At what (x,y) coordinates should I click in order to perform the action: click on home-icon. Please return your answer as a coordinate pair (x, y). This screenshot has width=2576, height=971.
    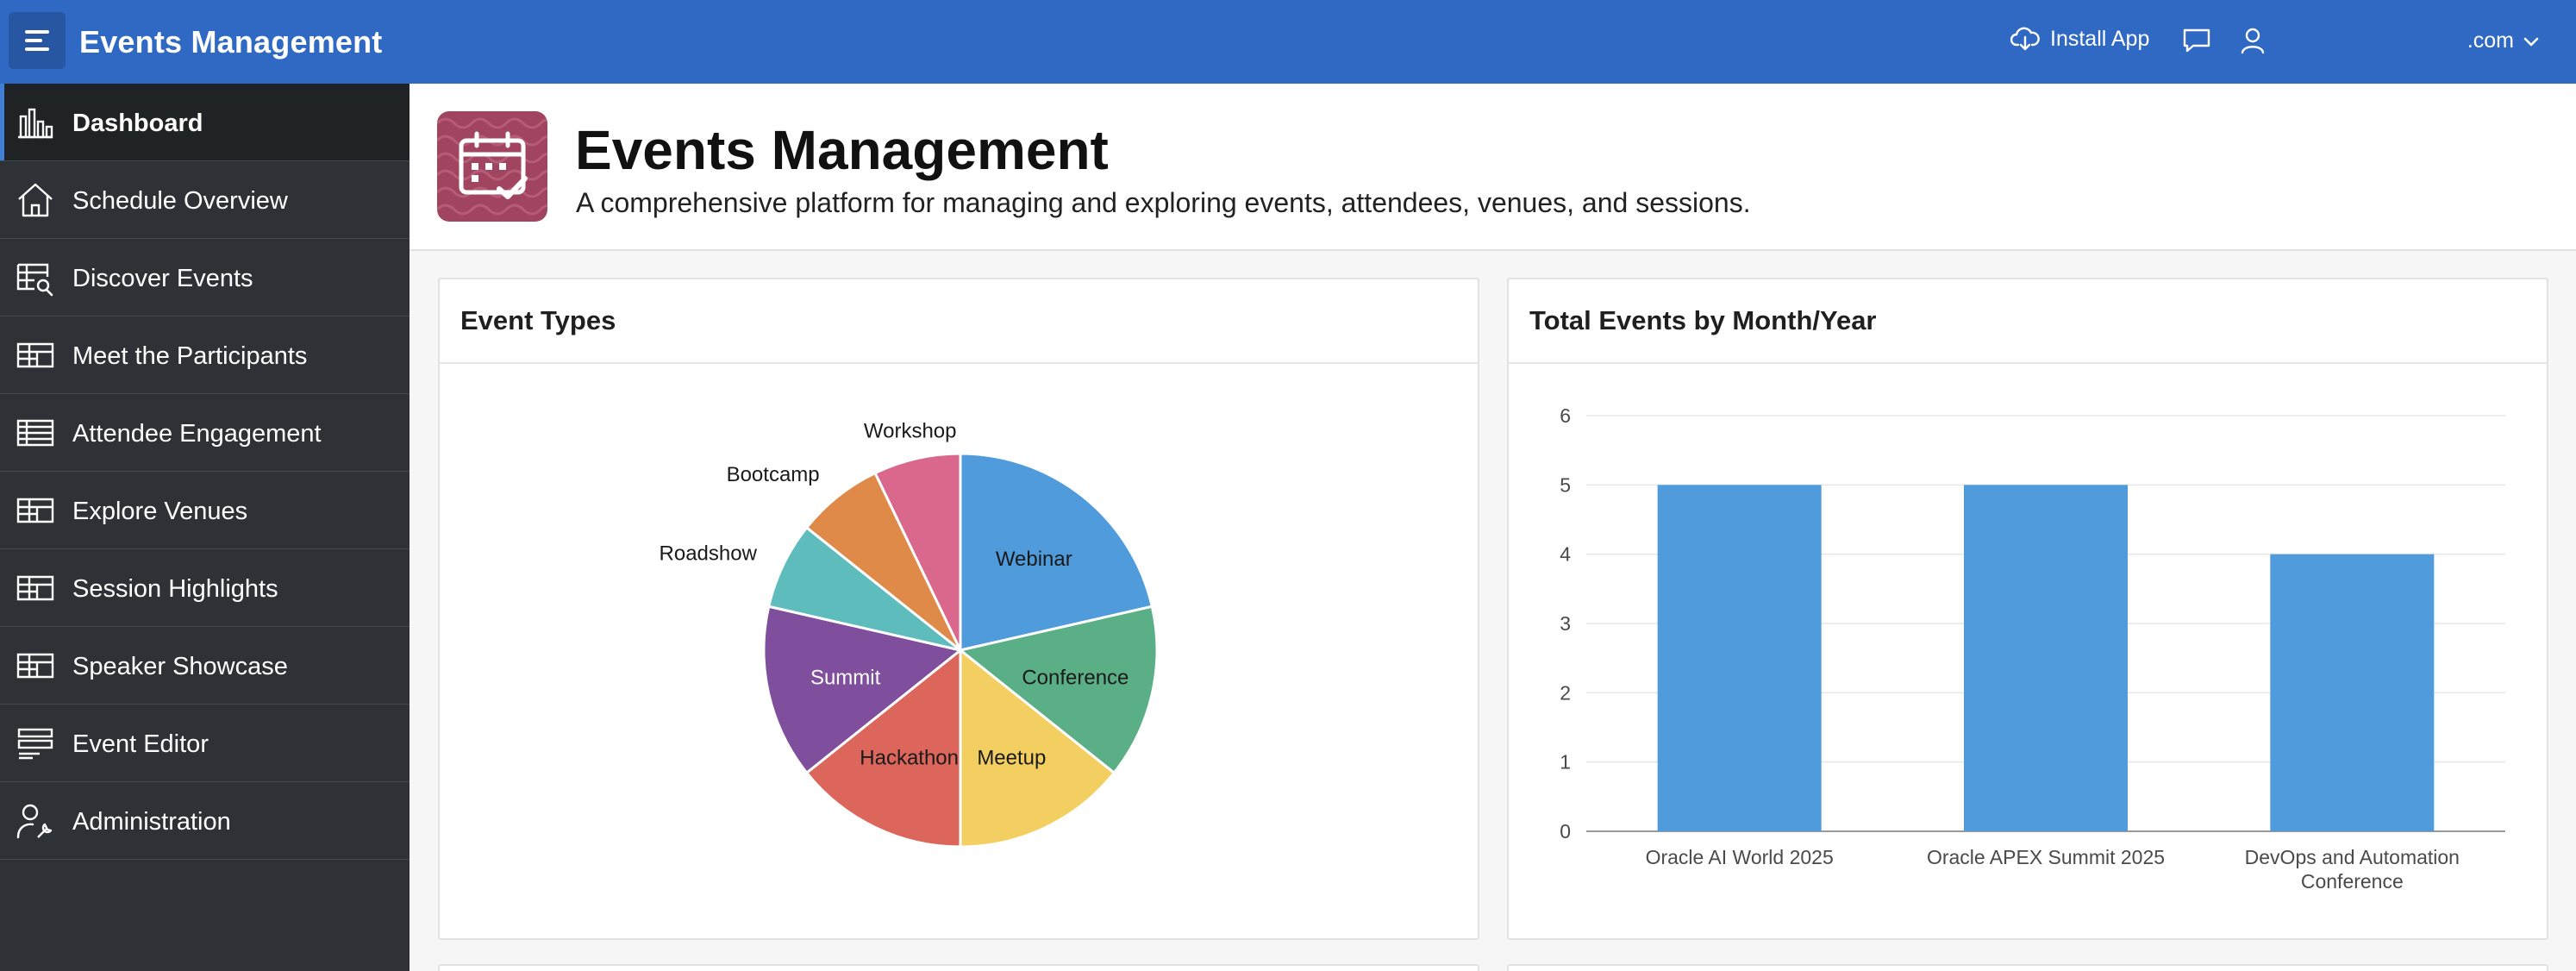
    Looking at the image, I should click on (36, 200).